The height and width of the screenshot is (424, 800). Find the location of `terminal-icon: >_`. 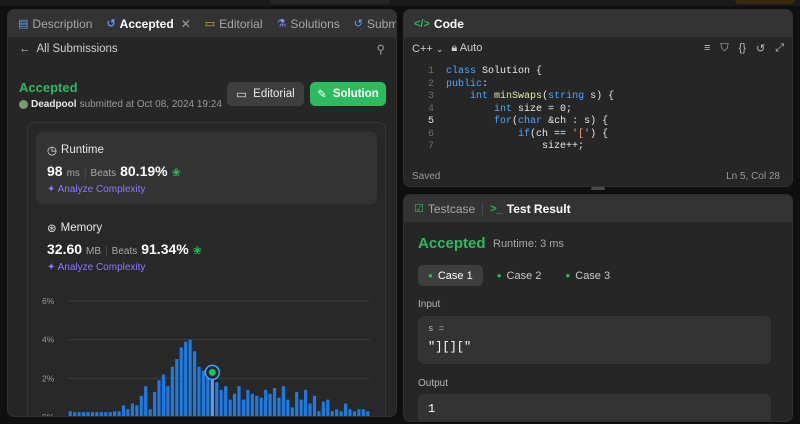

terminal-icon: >_ is located at coordinates (496, 208).